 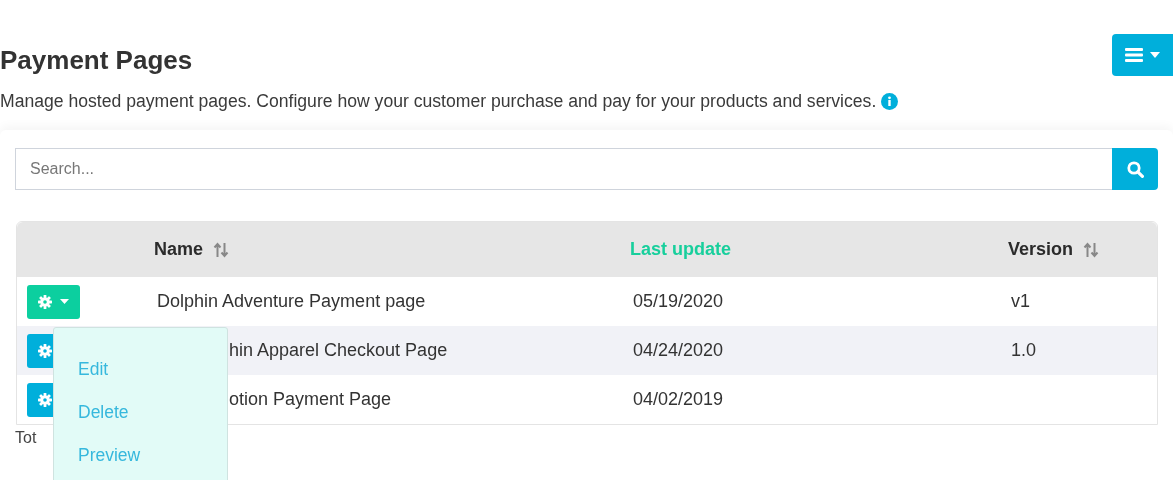 What do you see at coordinates (1020, 301) in the screenshot?
I see `table-cell: v1` at bounding box center [1020, 301].